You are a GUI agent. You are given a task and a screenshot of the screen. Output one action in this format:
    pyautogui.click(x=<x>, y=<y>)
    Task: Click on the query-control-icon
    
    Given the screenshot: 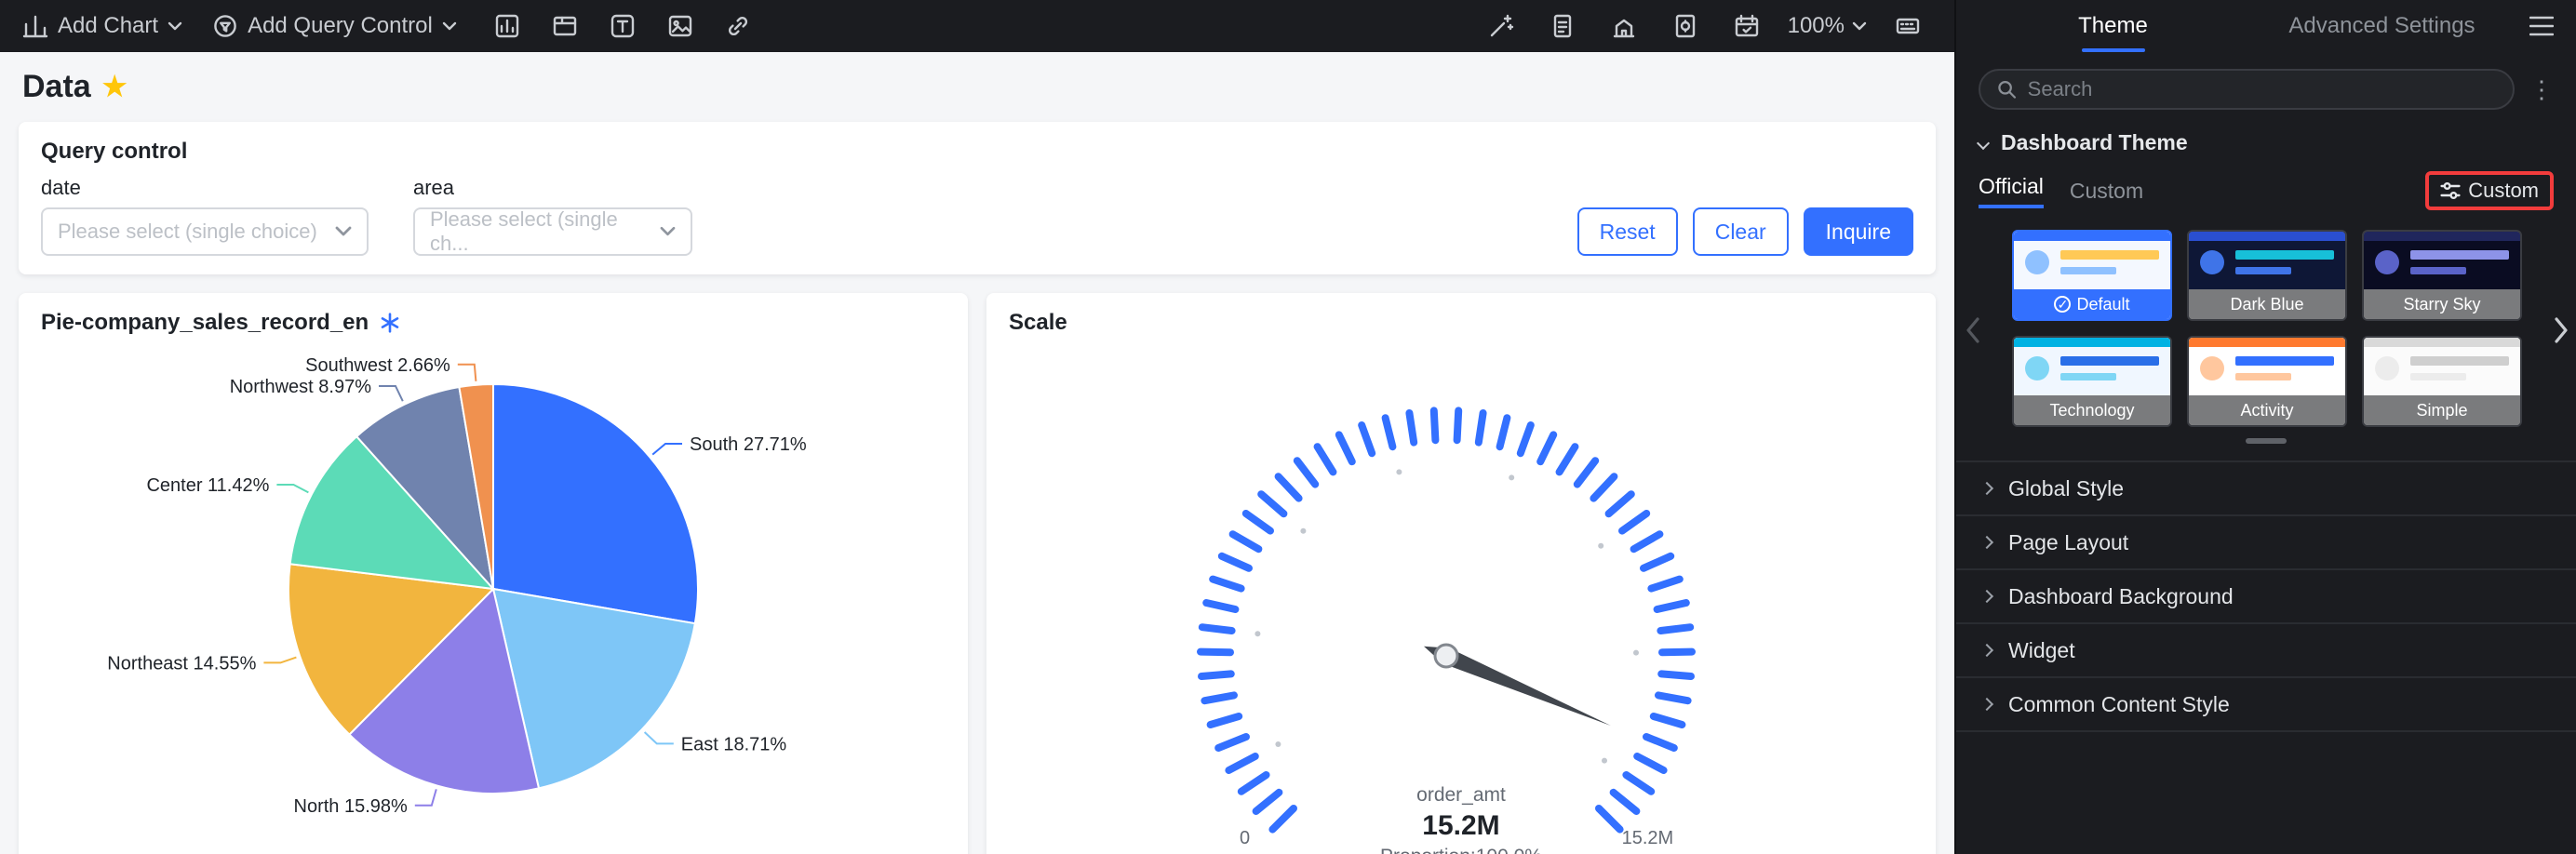 What is the action you would take?
    pyautogui.click(x=225, y=26)
    